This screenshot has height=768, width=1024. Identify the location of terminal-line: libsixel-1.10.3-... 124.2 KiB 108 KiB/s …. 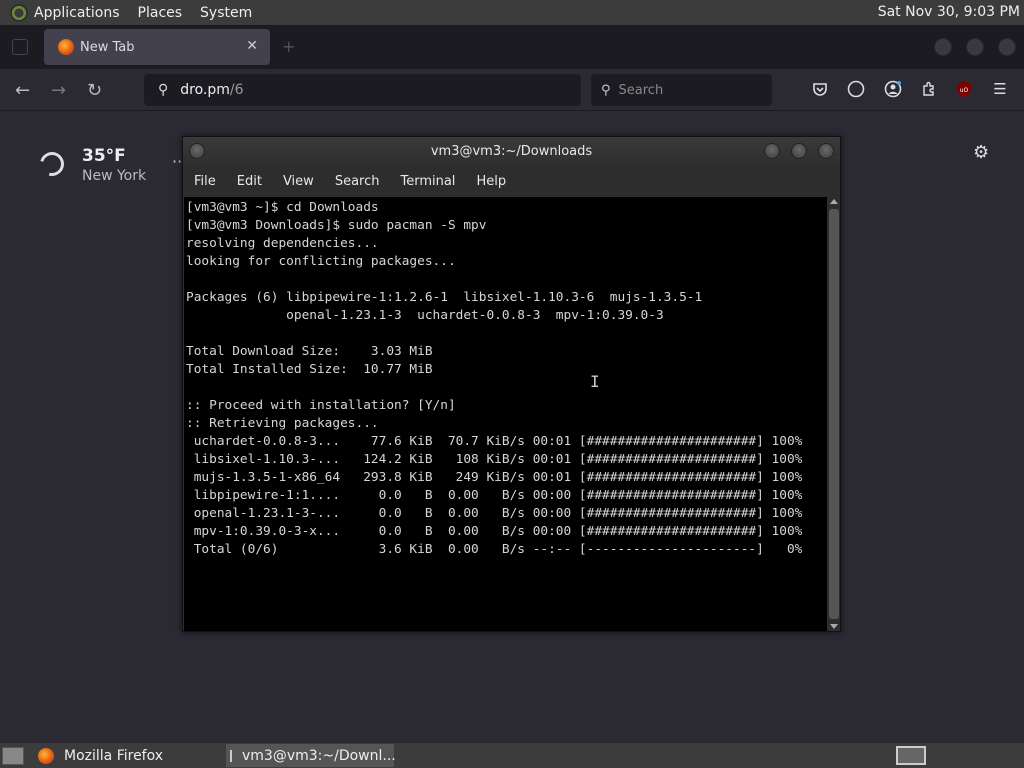
(494, 459).